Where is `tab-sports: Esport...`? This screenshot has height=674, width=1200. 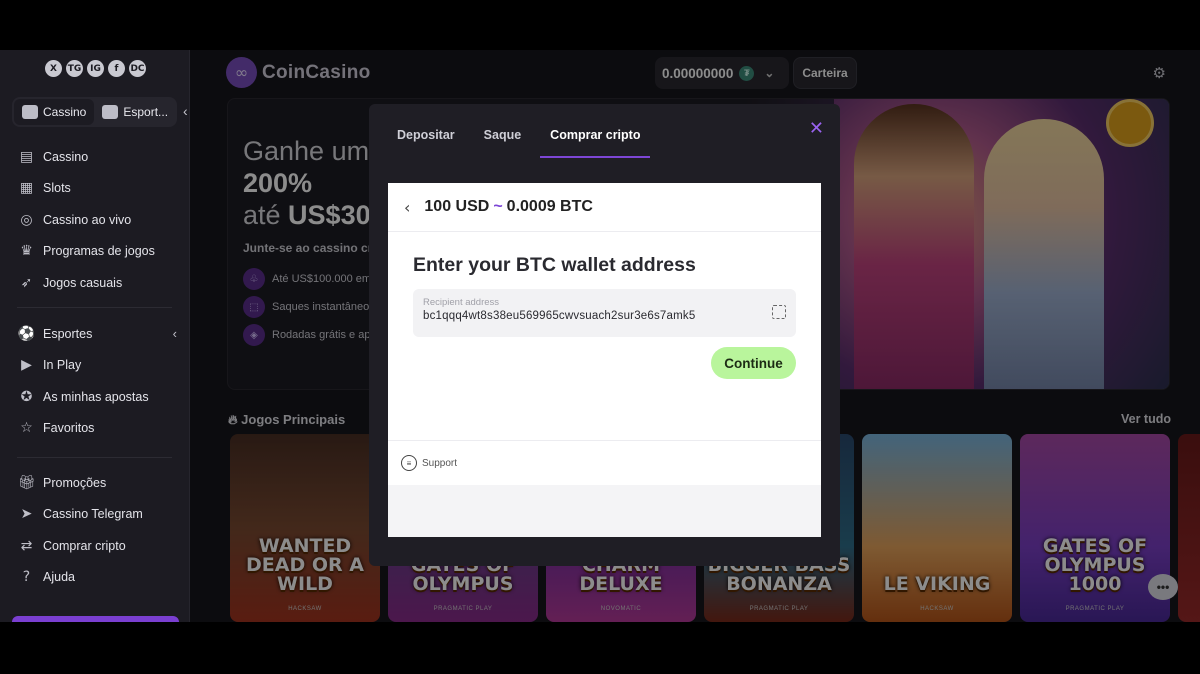 tab-sports: Esport... is located at coordinates (135, 112).